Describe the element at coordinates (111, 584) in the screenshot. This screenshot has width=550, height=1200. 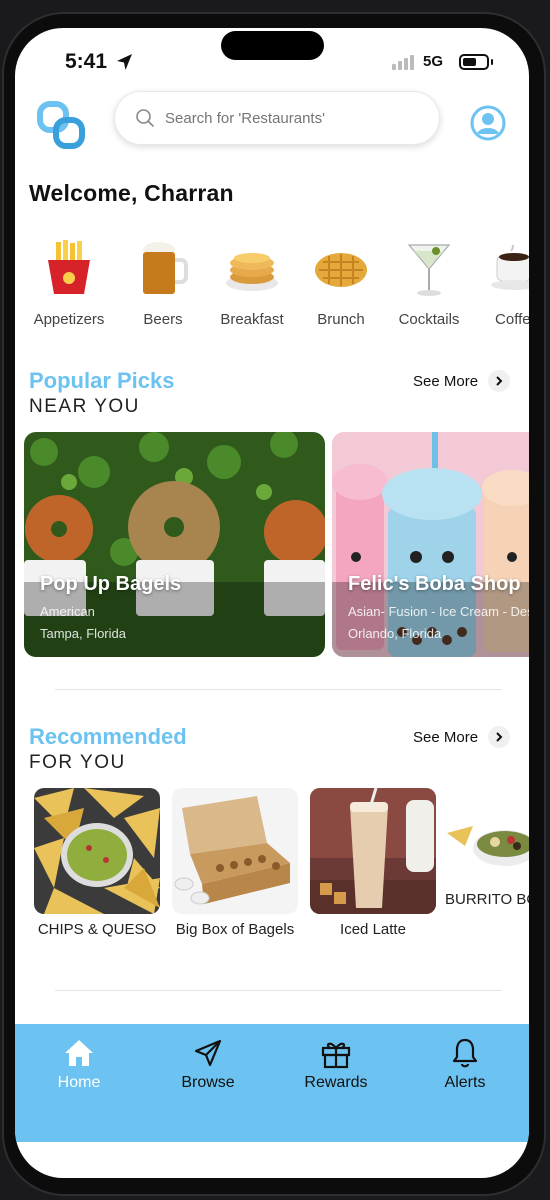
I see `restaurant-name: Pop Up Bagels` at that location.